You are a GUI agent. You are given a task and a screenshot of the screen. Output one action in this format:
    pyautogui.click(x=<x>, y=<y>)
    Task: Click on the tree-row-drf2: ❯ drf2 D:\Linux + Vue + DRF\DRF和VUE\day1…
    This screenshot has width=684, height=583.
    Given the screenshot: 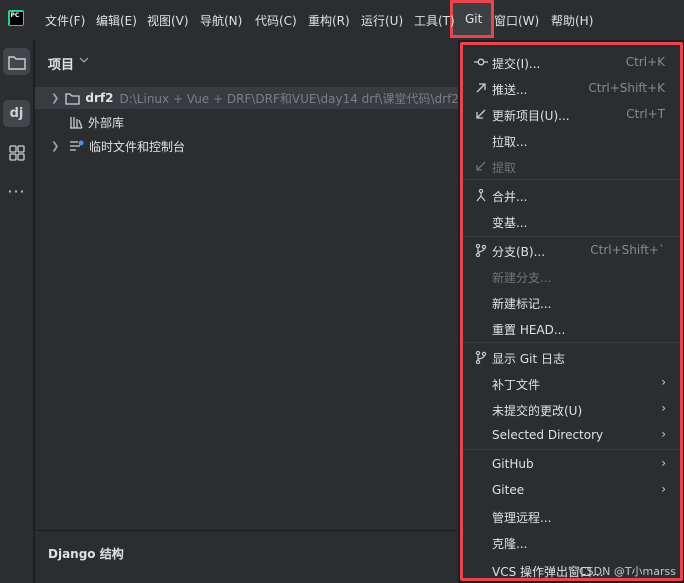 What is the action you would take?
    pyautogui.click(x=247, y=98)
    